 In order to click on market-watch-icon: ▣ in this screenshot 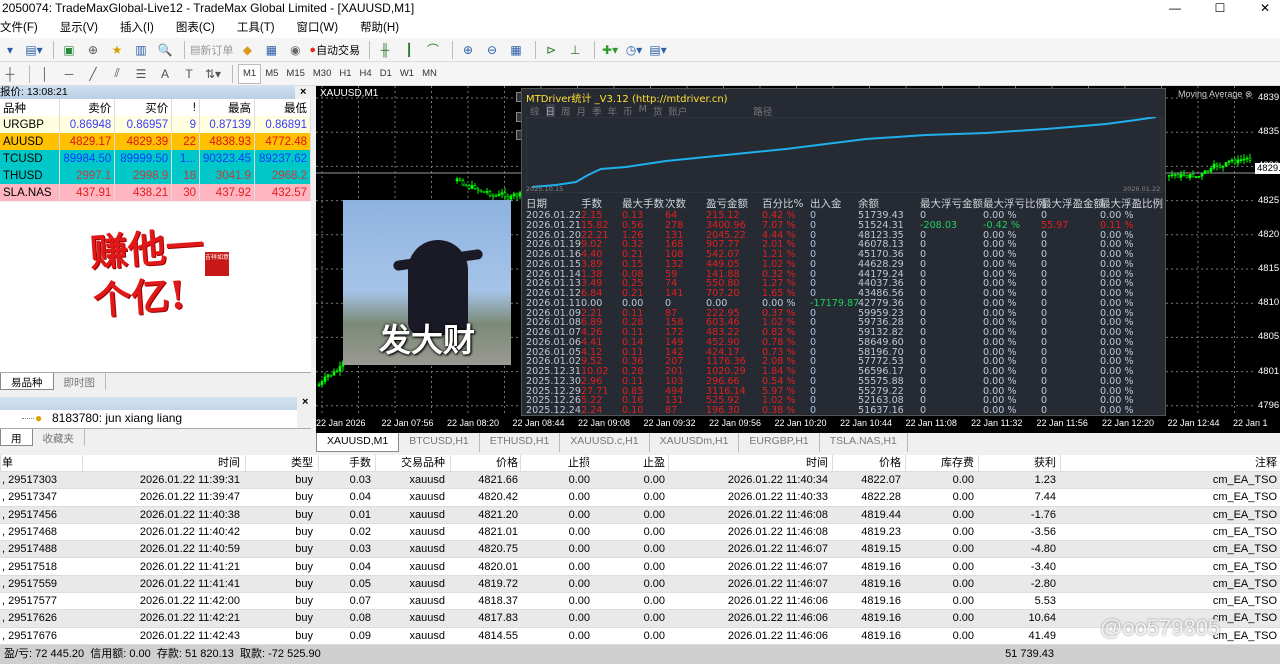, I will do `click(69, 50)`.